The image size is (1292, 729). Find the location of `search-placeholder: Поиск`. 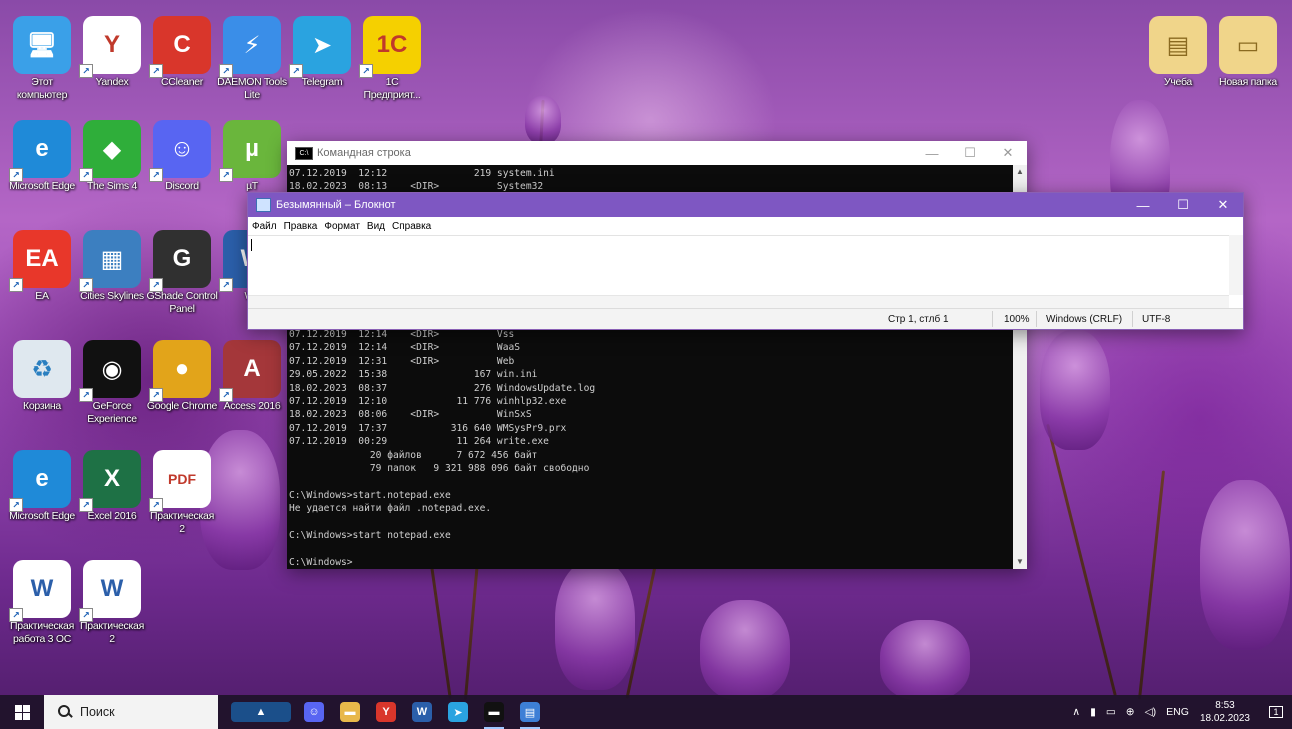

search-placeholder: Поиск is located at coordinates (97, 712).